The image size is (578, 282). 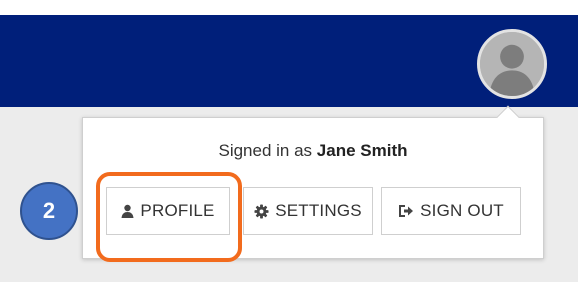 I want to click on signed-in-text: Signed in as Jane Smith, so click(x=313, y=151).